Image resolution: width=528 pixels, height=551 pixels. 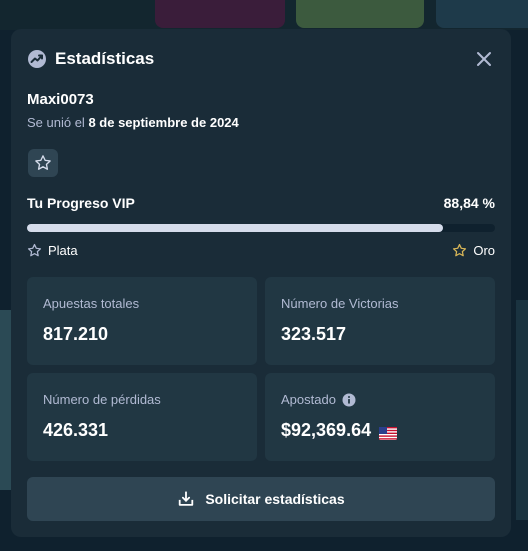 What do you see at coordinates (380, 321) in the screenshot?
I see `stat-card-wins: Número de Victorias 323.517` at bounding box center [380, 321].